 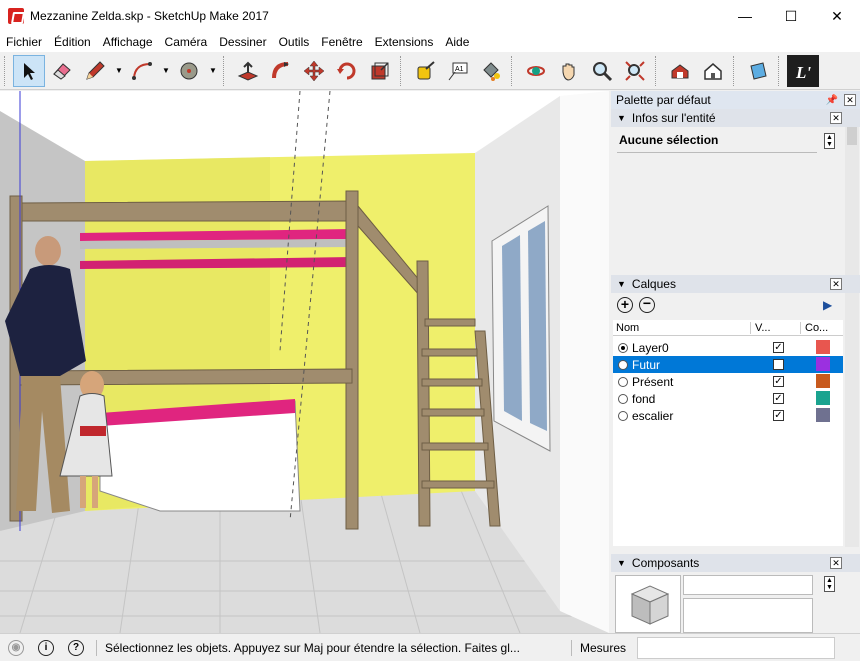 I want to click on rotate-tool-button, so click(x=347, y=71).